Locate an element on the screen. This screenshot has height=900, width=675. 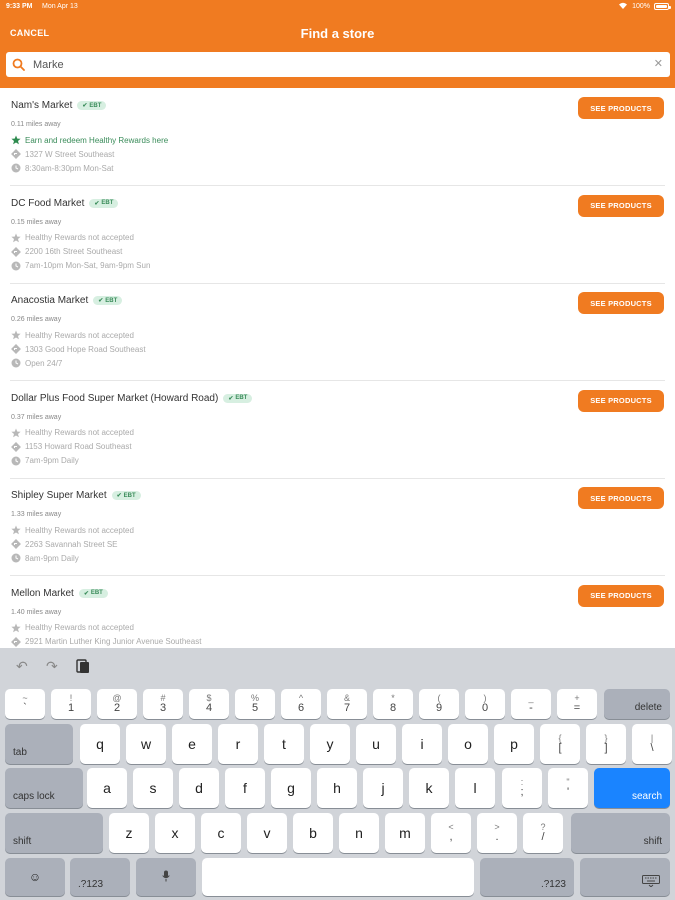
key-letter: z is located at coordinates (129, 833).